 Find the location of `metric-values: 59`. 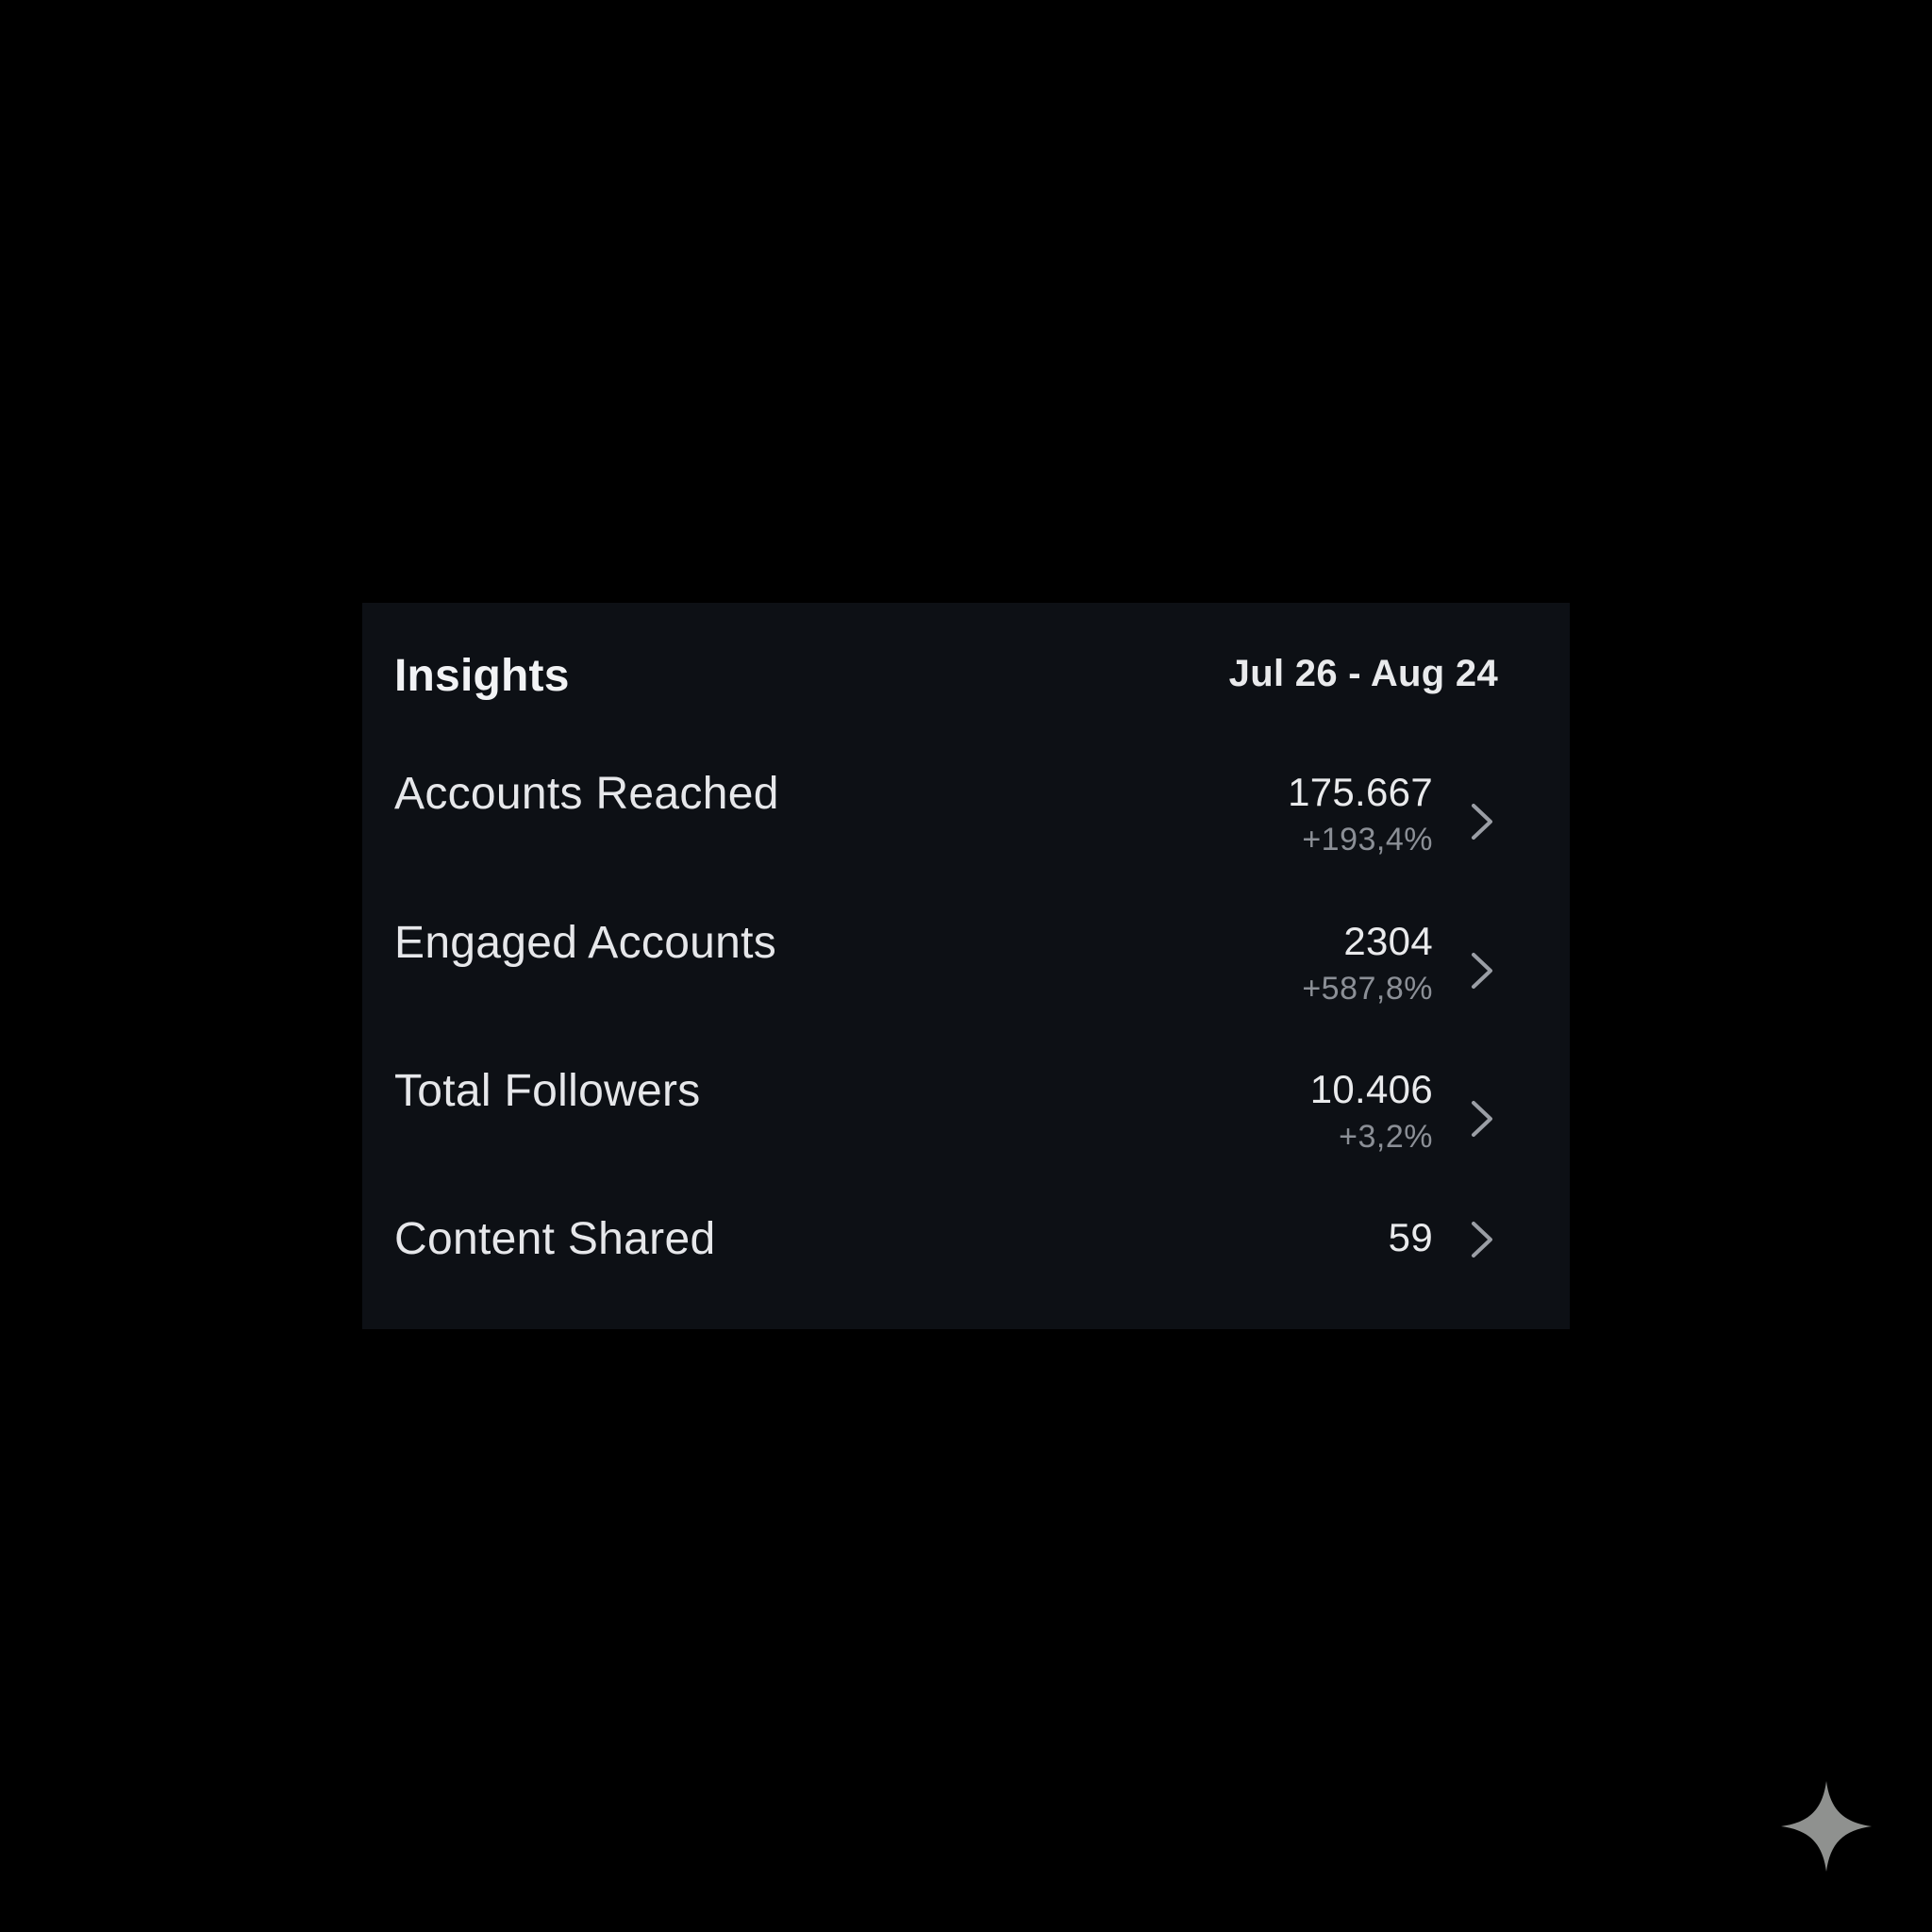

metric-values: 59 is located at coordinates (1411, 1238).